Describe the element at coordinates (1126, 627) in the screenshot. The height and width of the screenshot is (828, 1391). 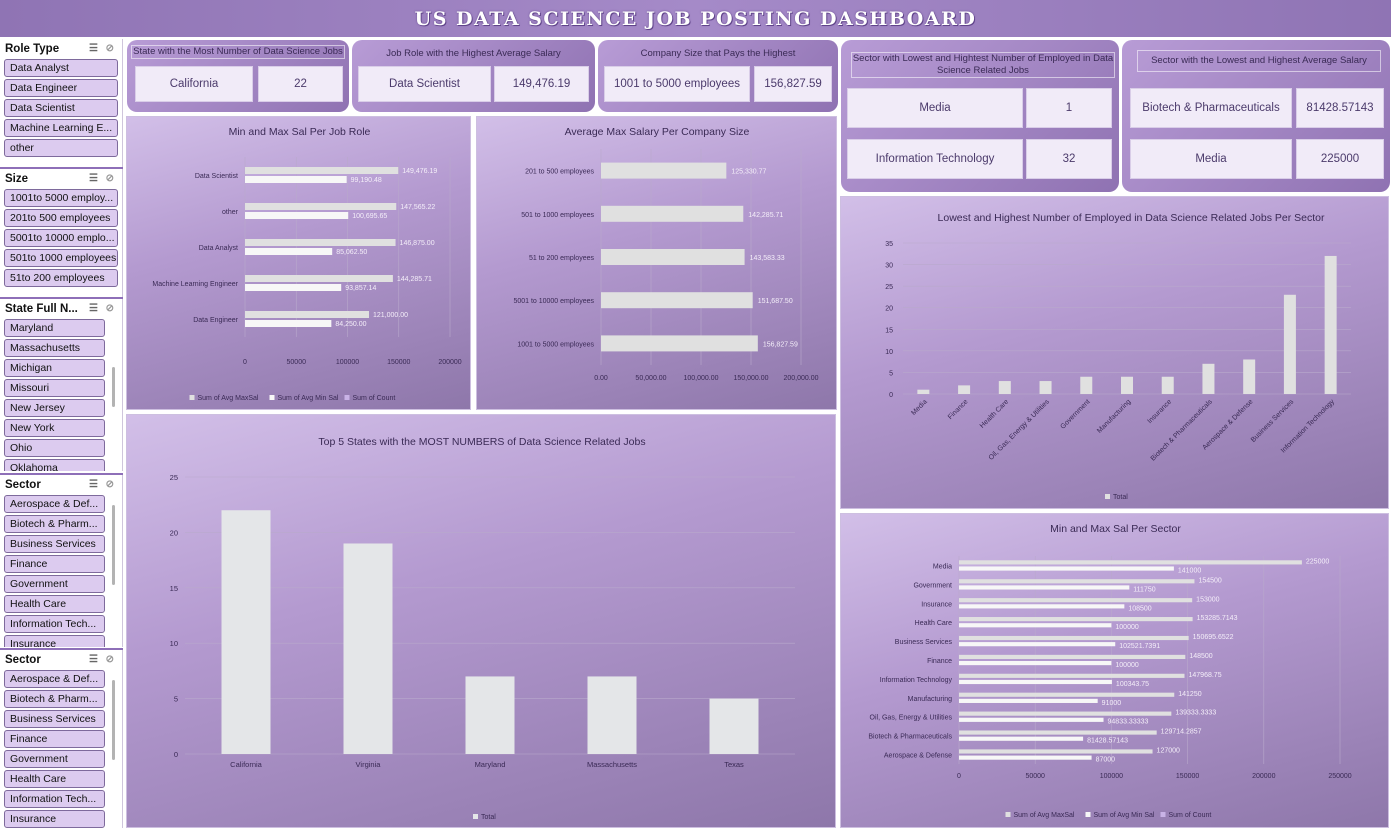
I see `data-label-min: 100000` at that location.